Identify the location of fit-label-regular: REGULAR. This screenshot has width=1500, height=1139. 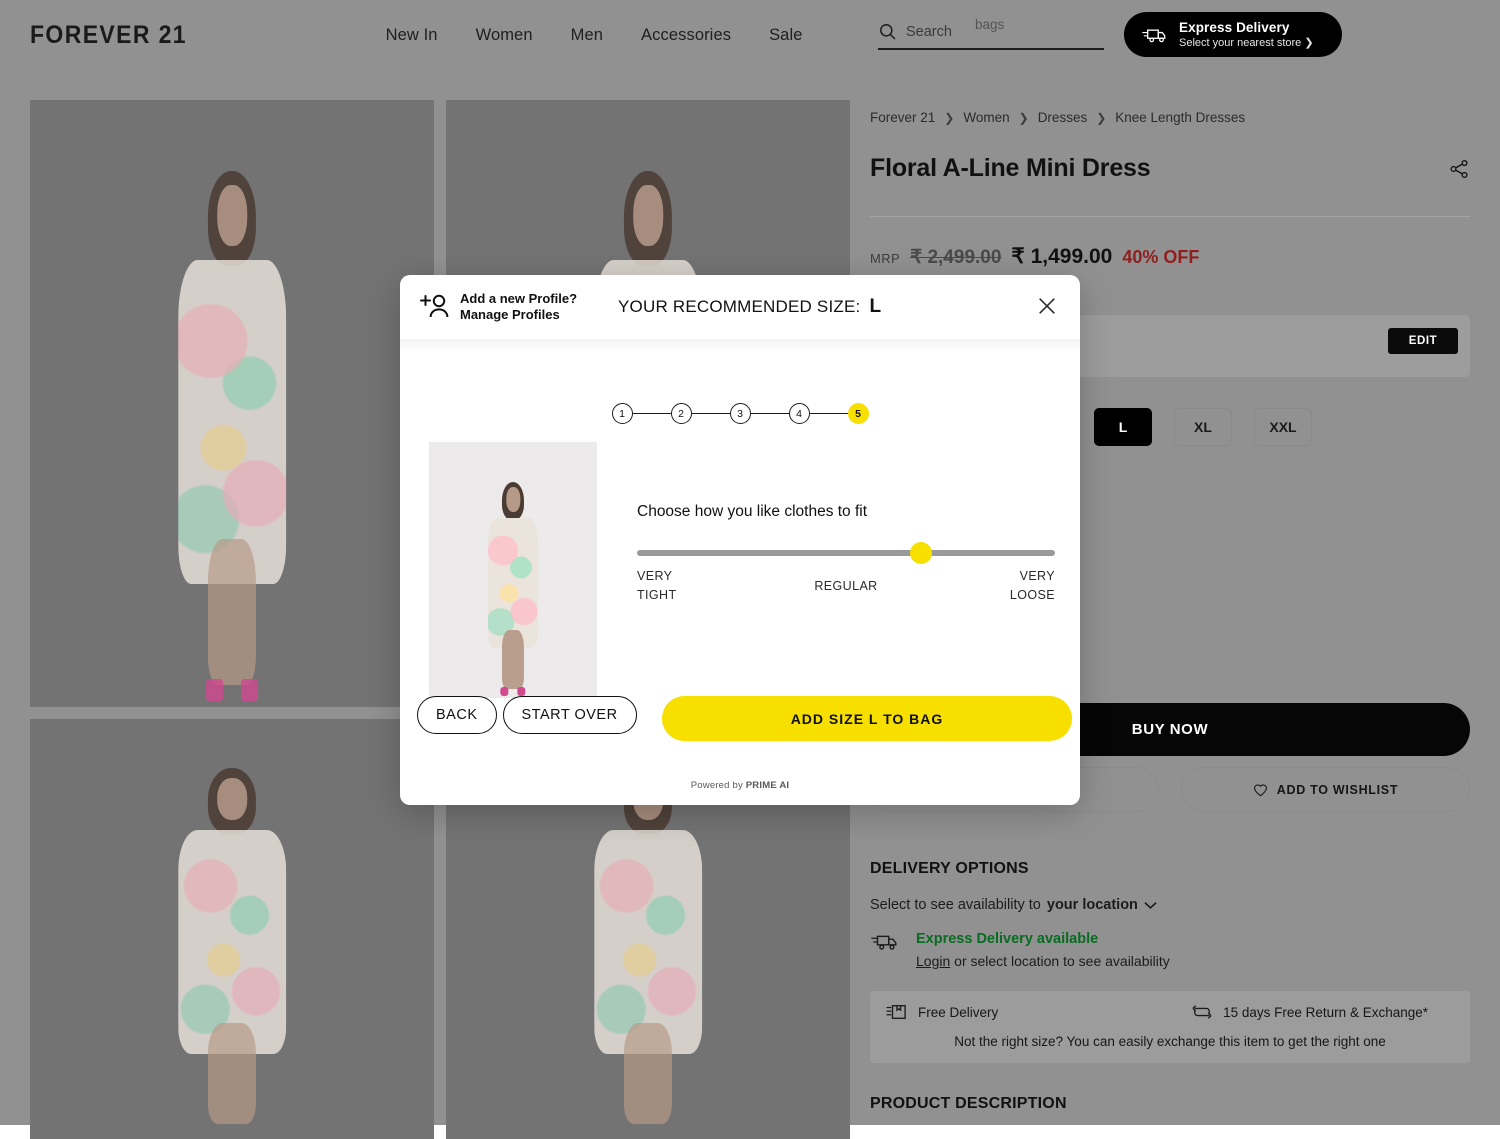
(845, 586).